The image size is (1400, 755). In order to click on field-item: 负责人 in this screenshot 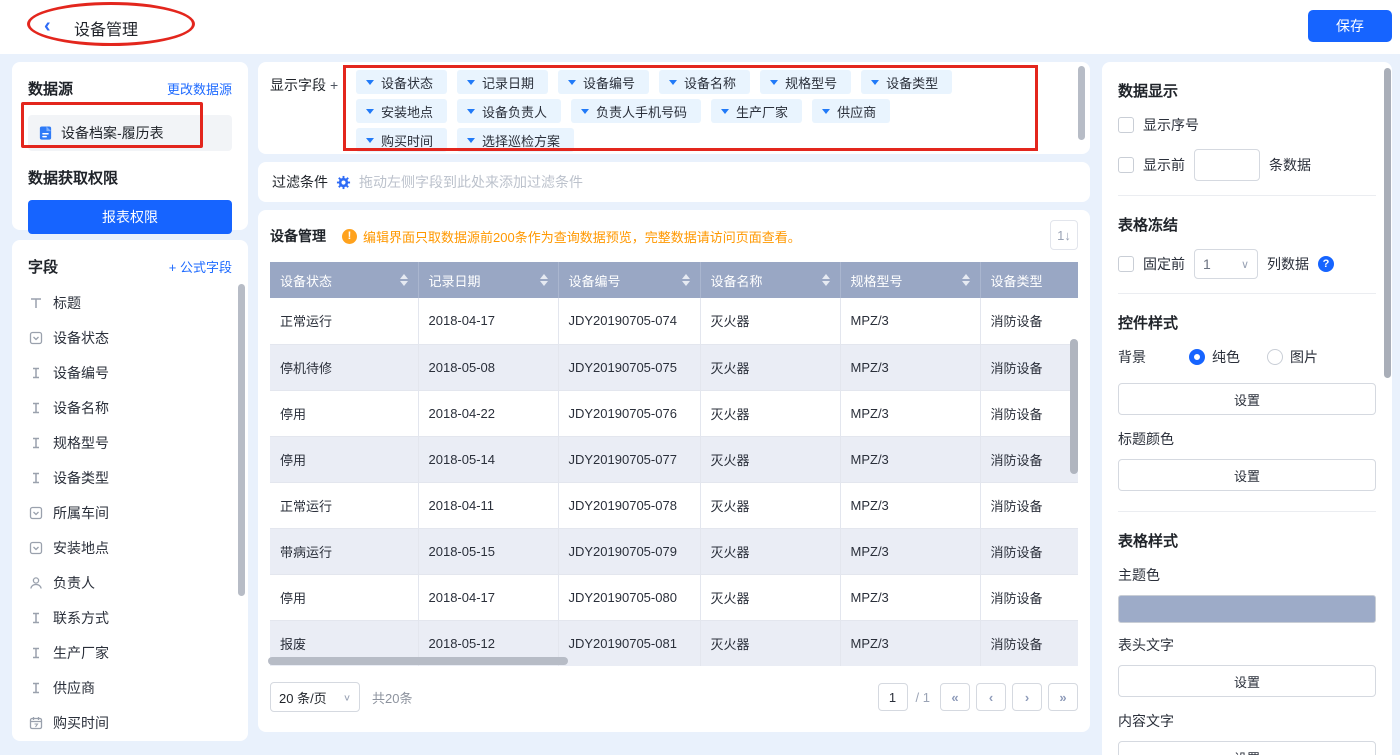, I will do `click(130, 583)`.